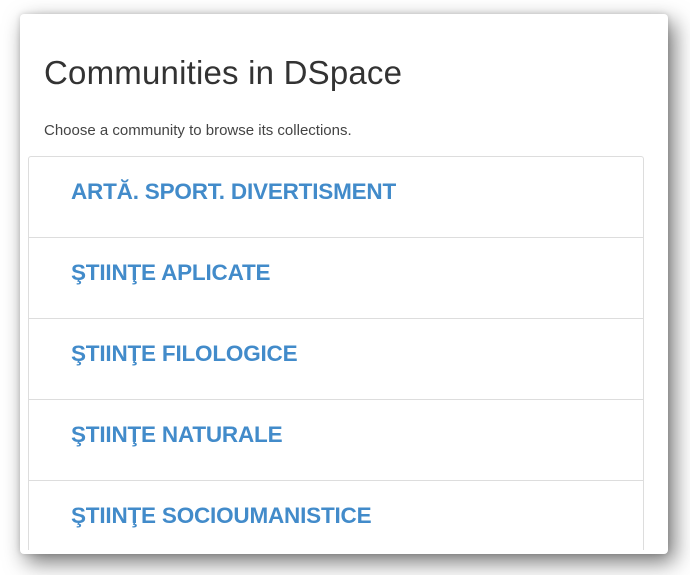 This screenshot has width=690, height=575. What do you see at coordinates (223, 72) in the screenshot?
I see `page-title: Communities in DSpace` at bounding box center [223, 72].